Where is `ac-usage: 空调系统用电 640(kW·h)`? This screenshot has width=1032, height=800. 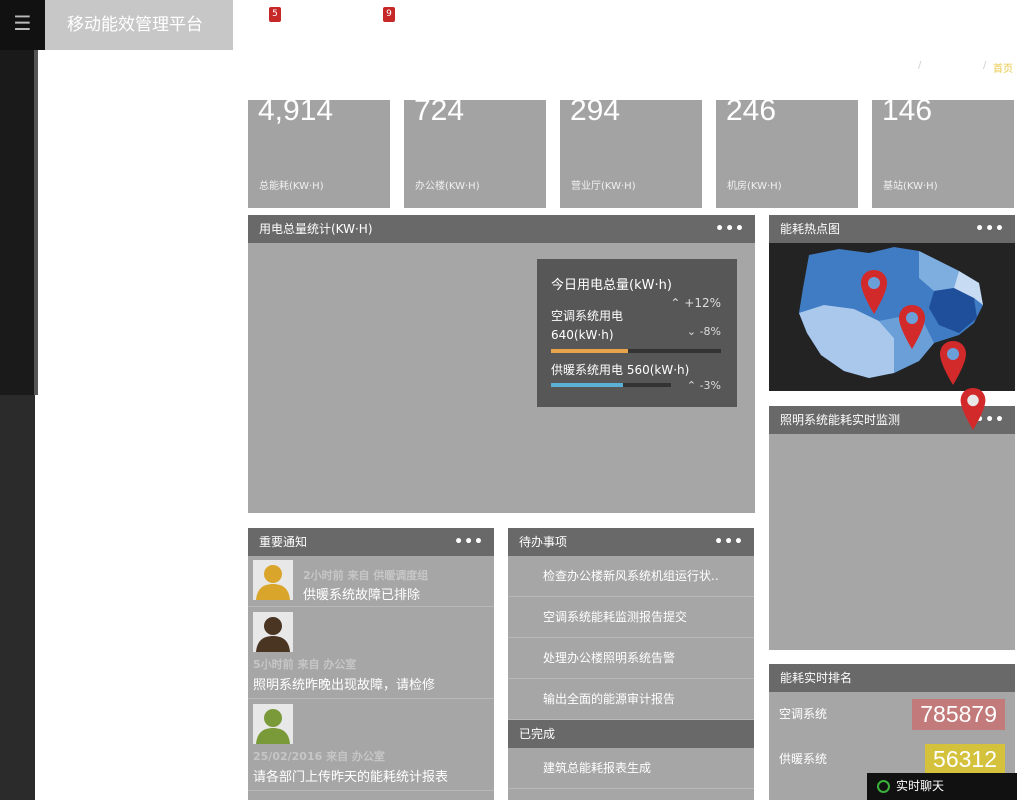
ac-usage: 空调系统用电 640(kW·h) is located at coordinates (587, 326).